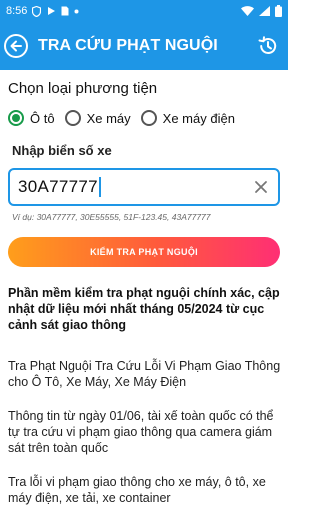  I want to click on radio-label-electric-motorbike: Xe máy điện, so click(198, 118).